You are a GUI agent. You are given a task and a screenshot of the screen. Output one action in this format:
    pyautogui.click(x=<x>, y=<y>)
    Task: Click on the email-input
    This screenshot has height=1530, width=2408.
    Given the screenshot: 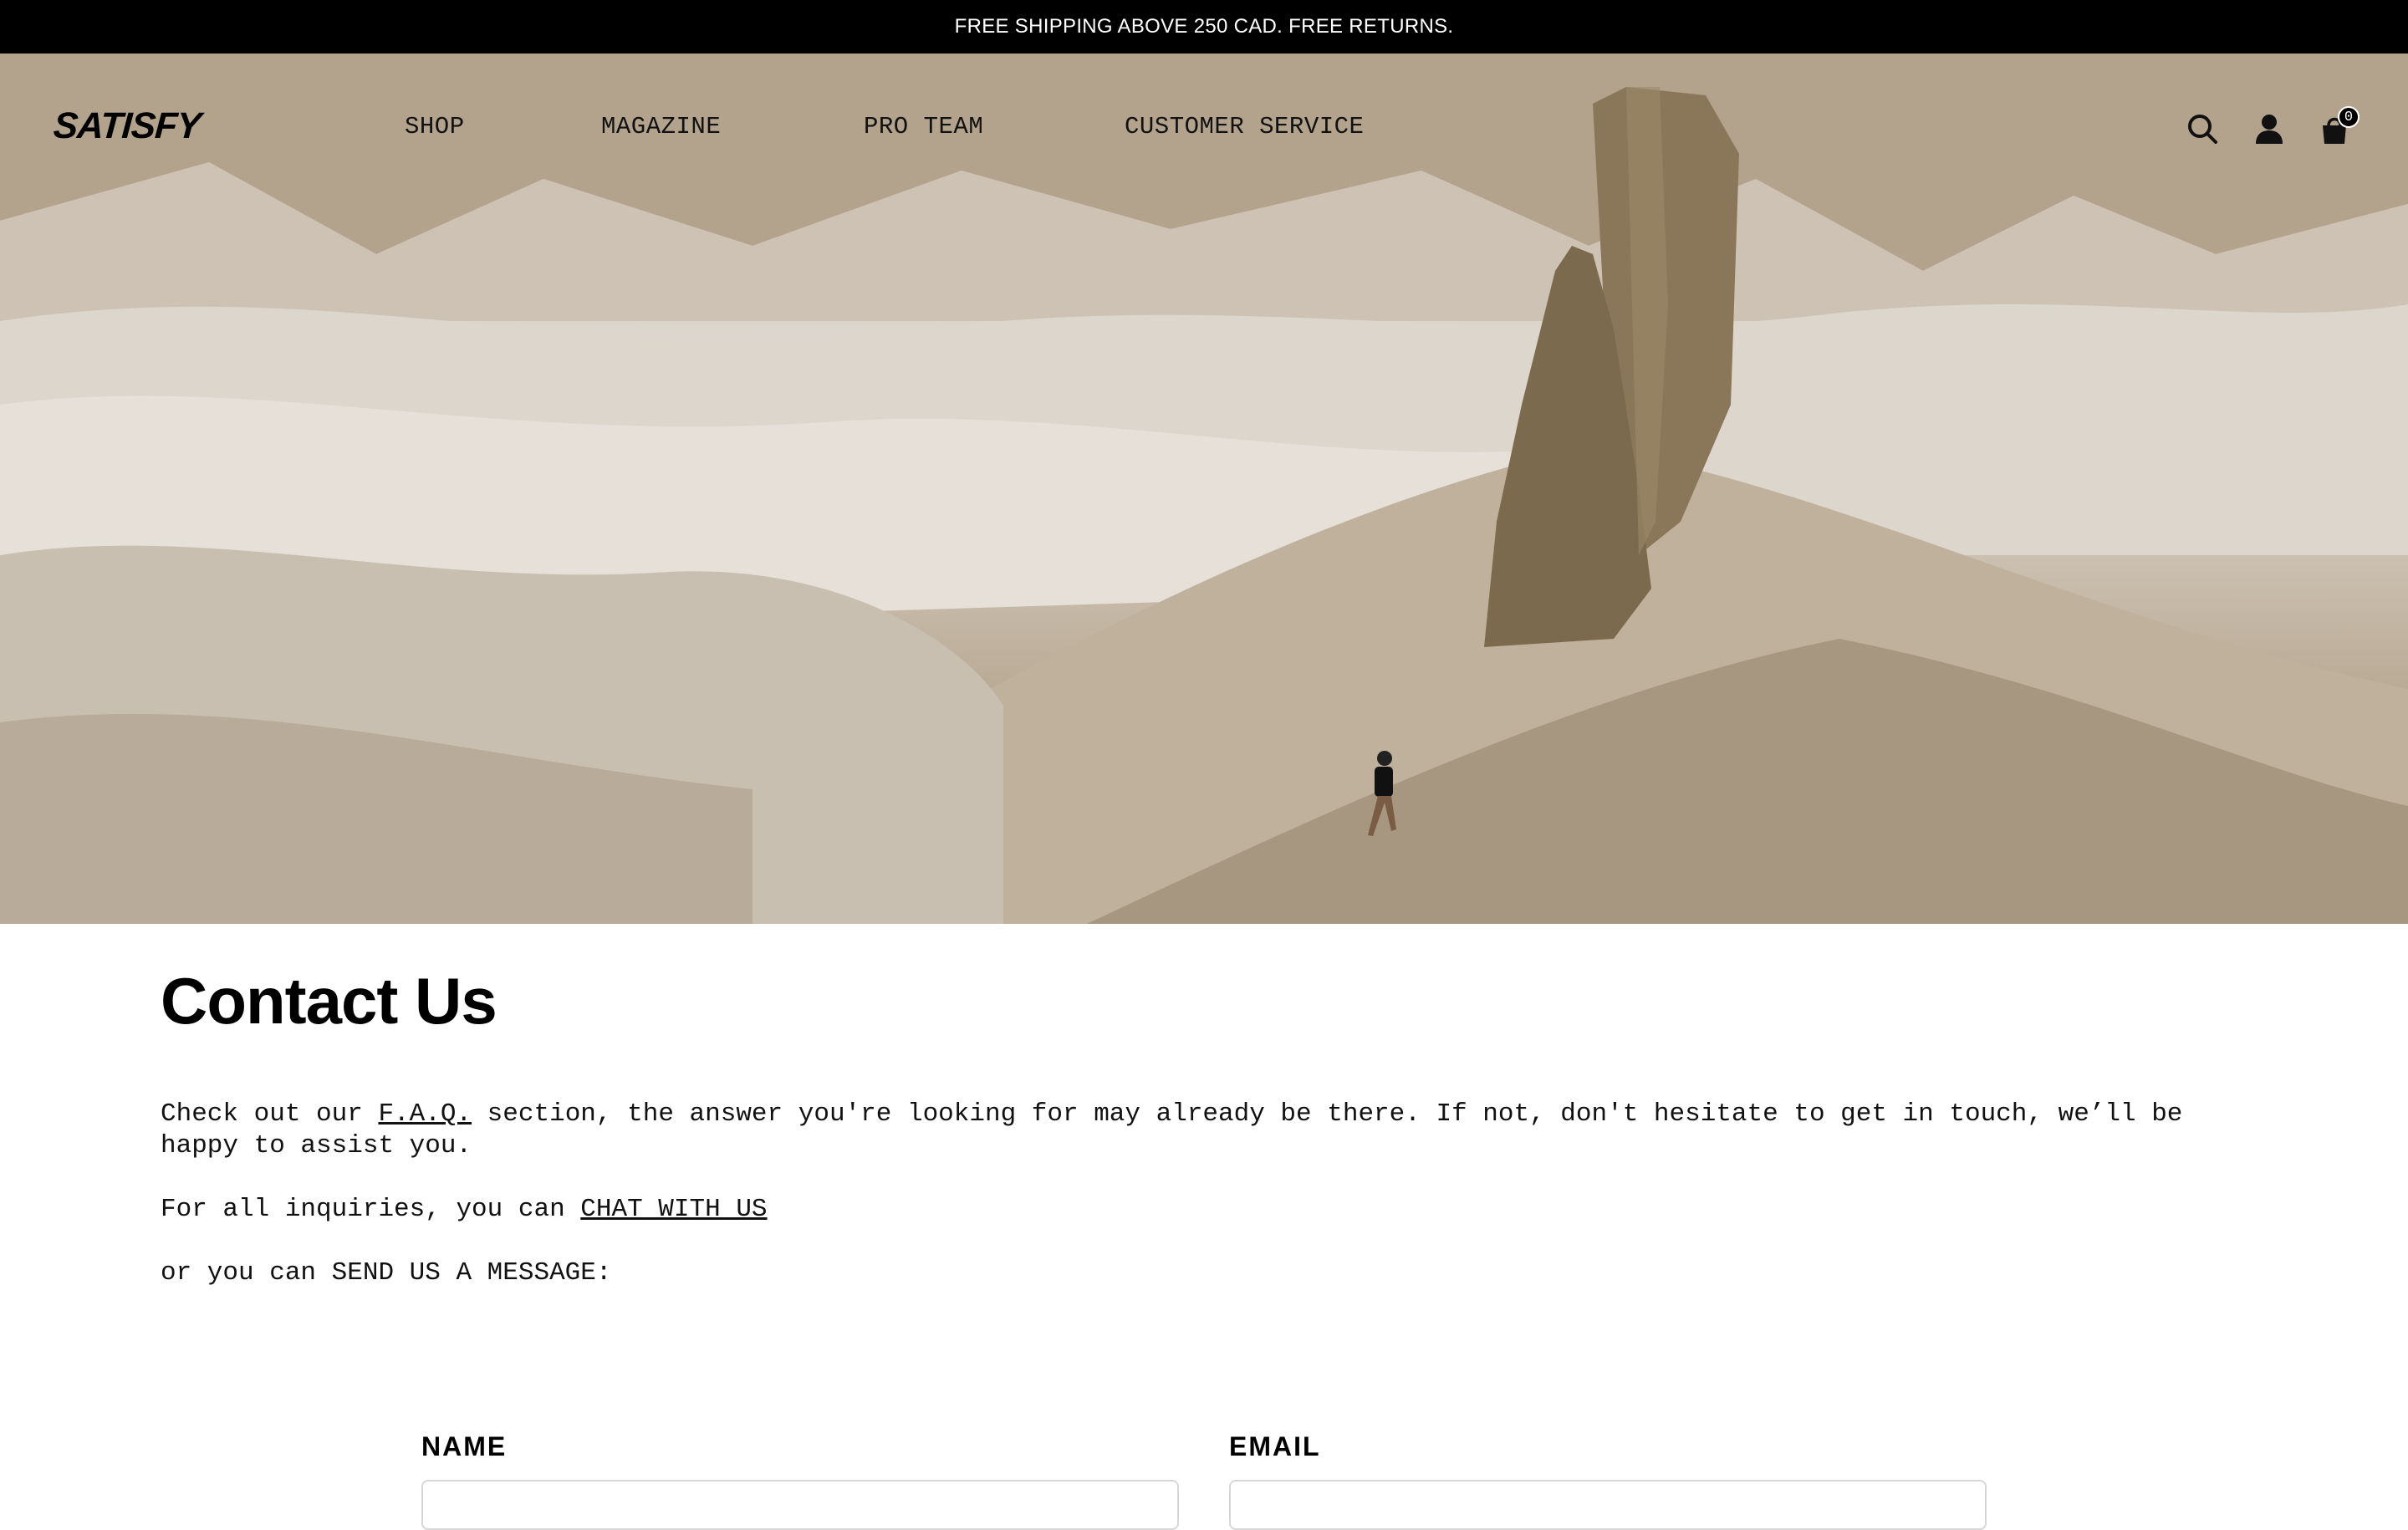 What is the action you would take?
    pyautogui.click(x=1608, y=1505)
    